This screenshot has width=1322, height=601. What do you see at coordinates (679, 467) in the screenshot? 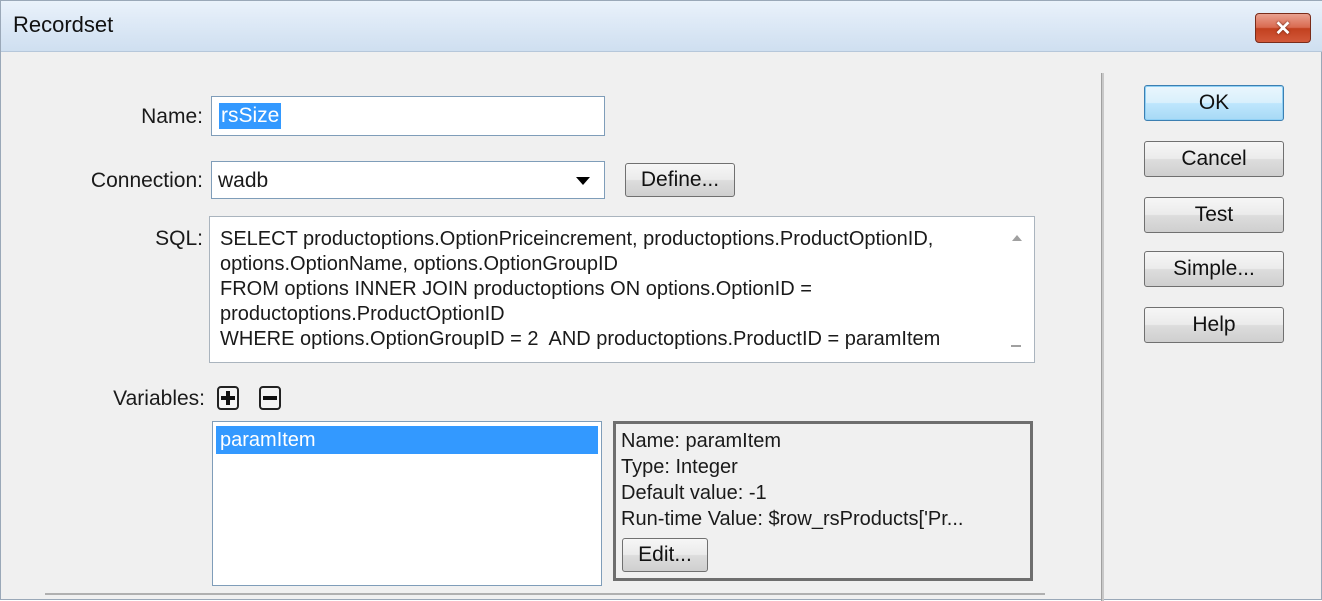
I see `detail-type: Type: Integer` at bounding box center [679, 467].